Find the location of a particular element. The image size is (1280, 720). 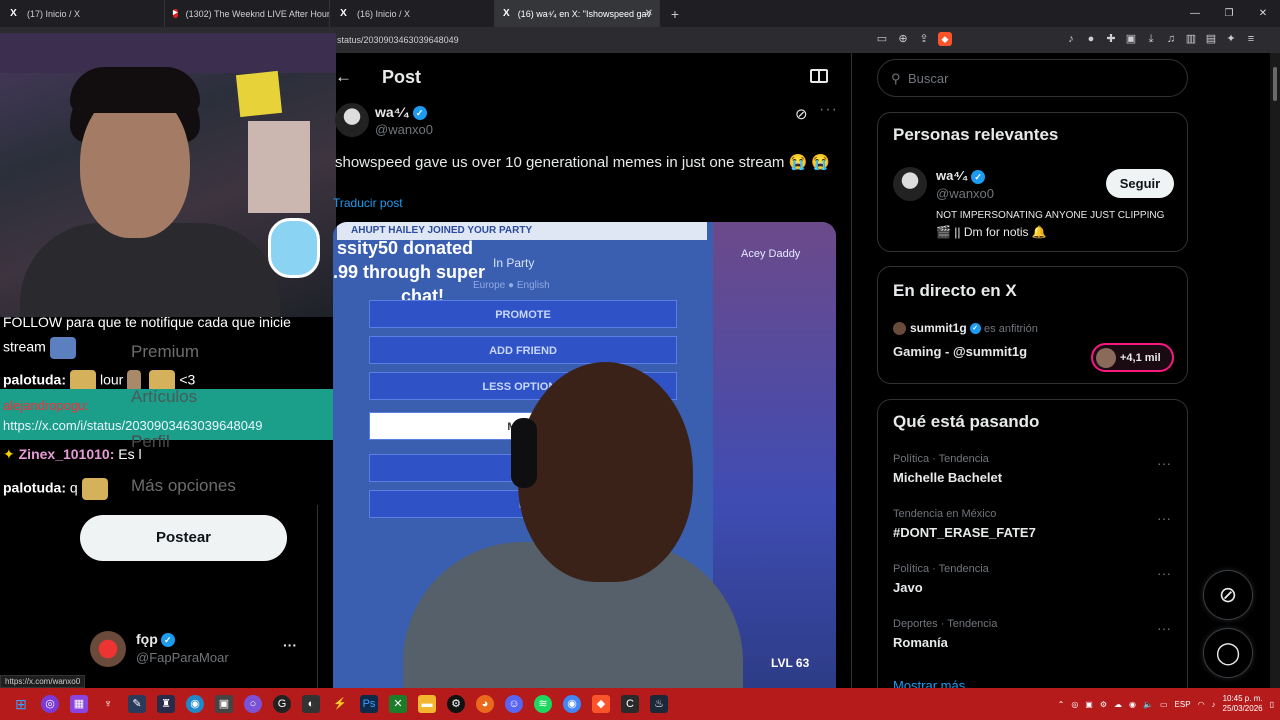

clock: 10:45 p. m. 25/03/2026 is located at coordinates (1243, 704).